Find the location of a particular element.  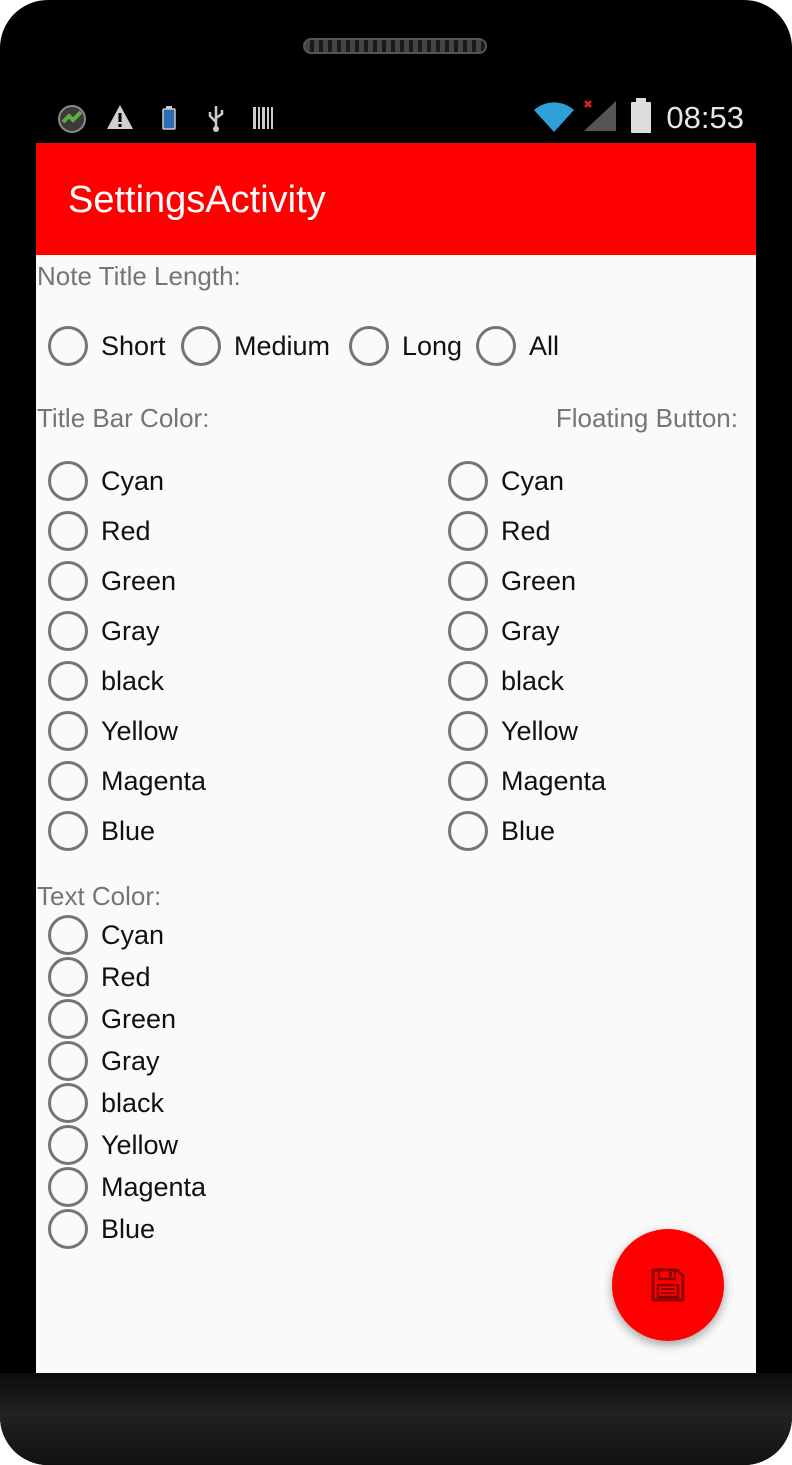

radio-title-length-long: Long is located at coordinates (405, 346).